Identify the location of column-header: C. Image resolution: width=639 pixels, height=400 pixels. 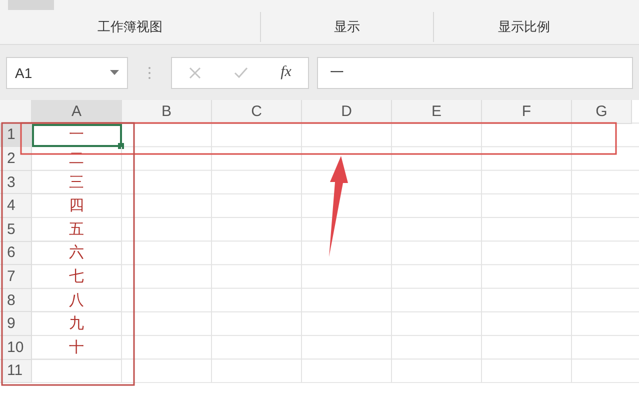
(257, 112).